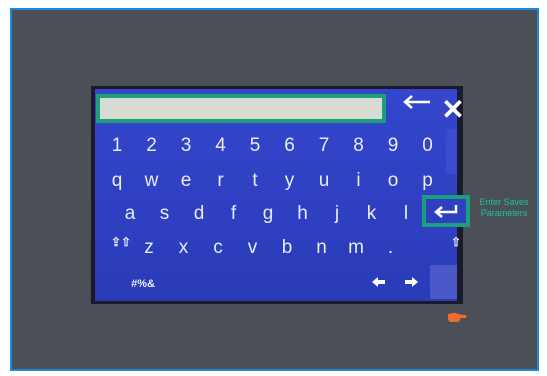 The image size is (547, 376). I want to click on key-letter-top-2: e, so click(186, 181).